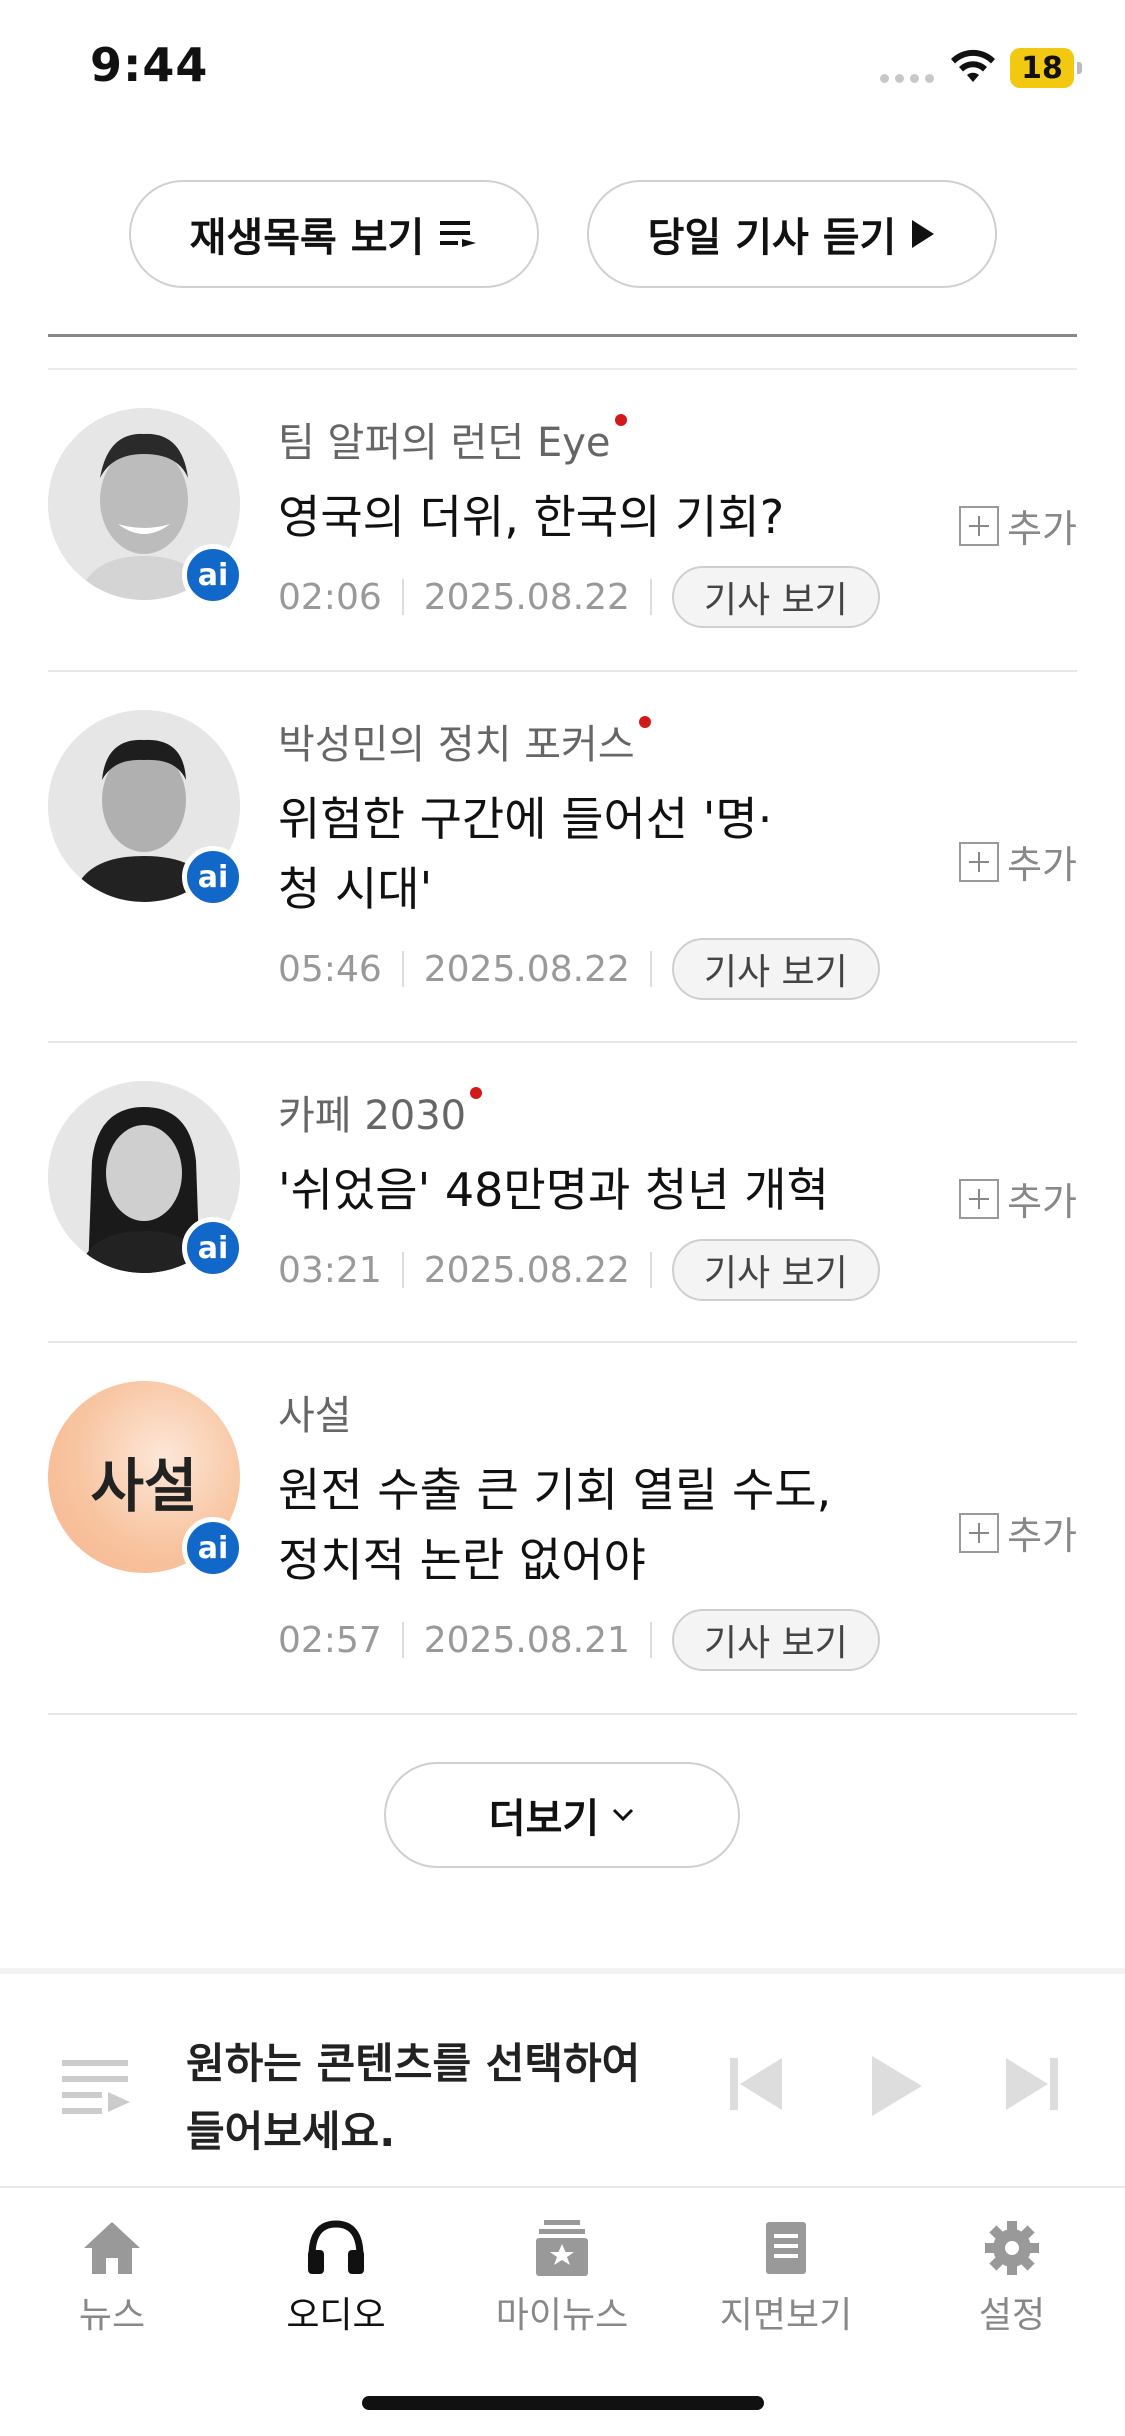  I want to click on status-bar: 9:44 18, so click(562, 70).